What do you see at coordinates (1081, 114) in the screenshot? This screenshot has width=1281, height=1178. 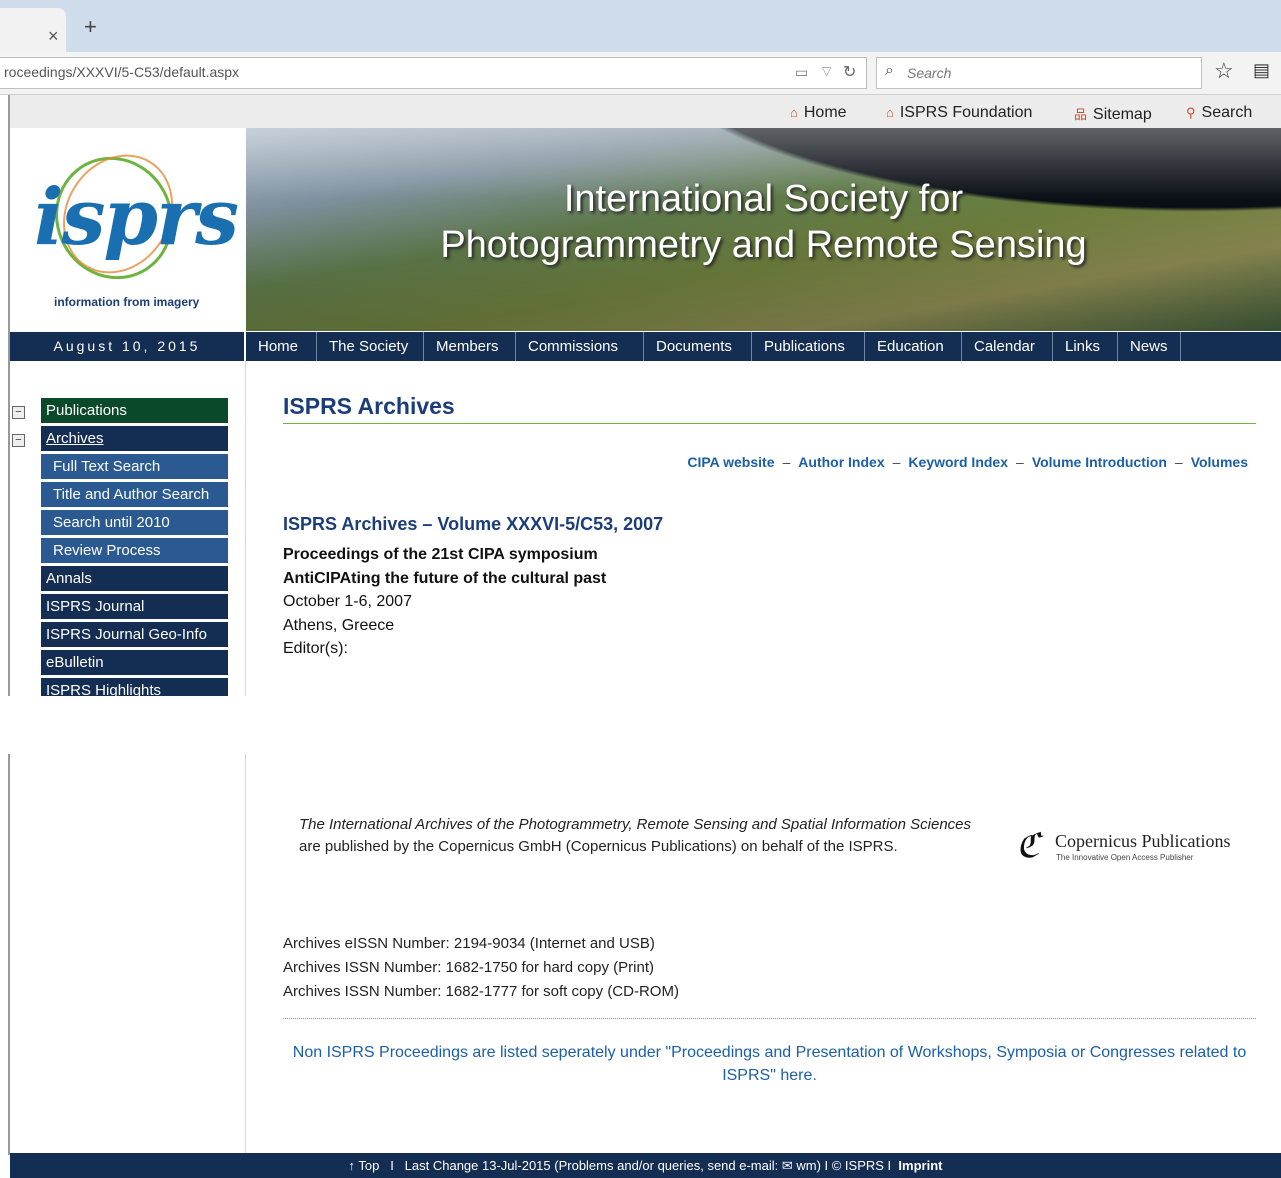 I see `sitemap-icon: 品` at bounding box center [1081, 114].